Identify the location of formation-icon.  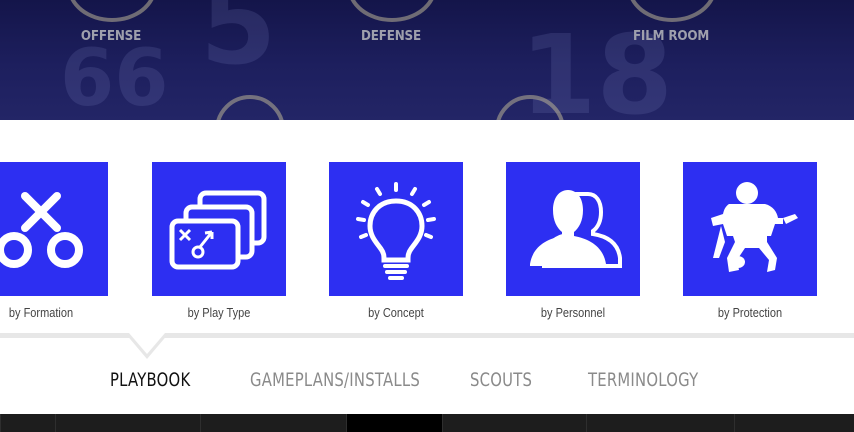
(41, 230).